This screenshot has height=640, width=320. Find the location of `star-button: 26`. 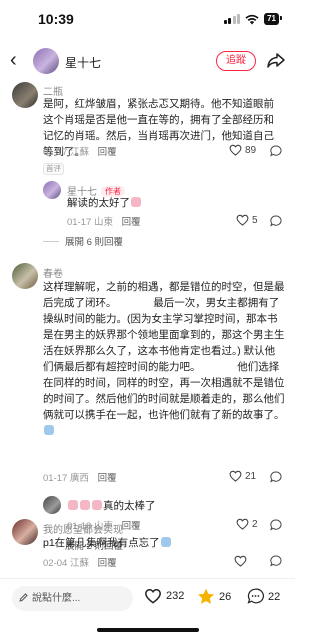

star-button: 26 is located at coordinates (214, 596).